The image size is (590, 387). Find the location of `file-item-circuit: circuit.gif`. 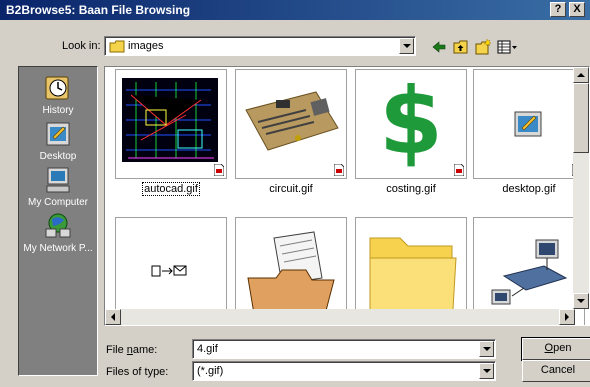

file-item-circuit: circuit.gif is located at coordinates (291, 132).